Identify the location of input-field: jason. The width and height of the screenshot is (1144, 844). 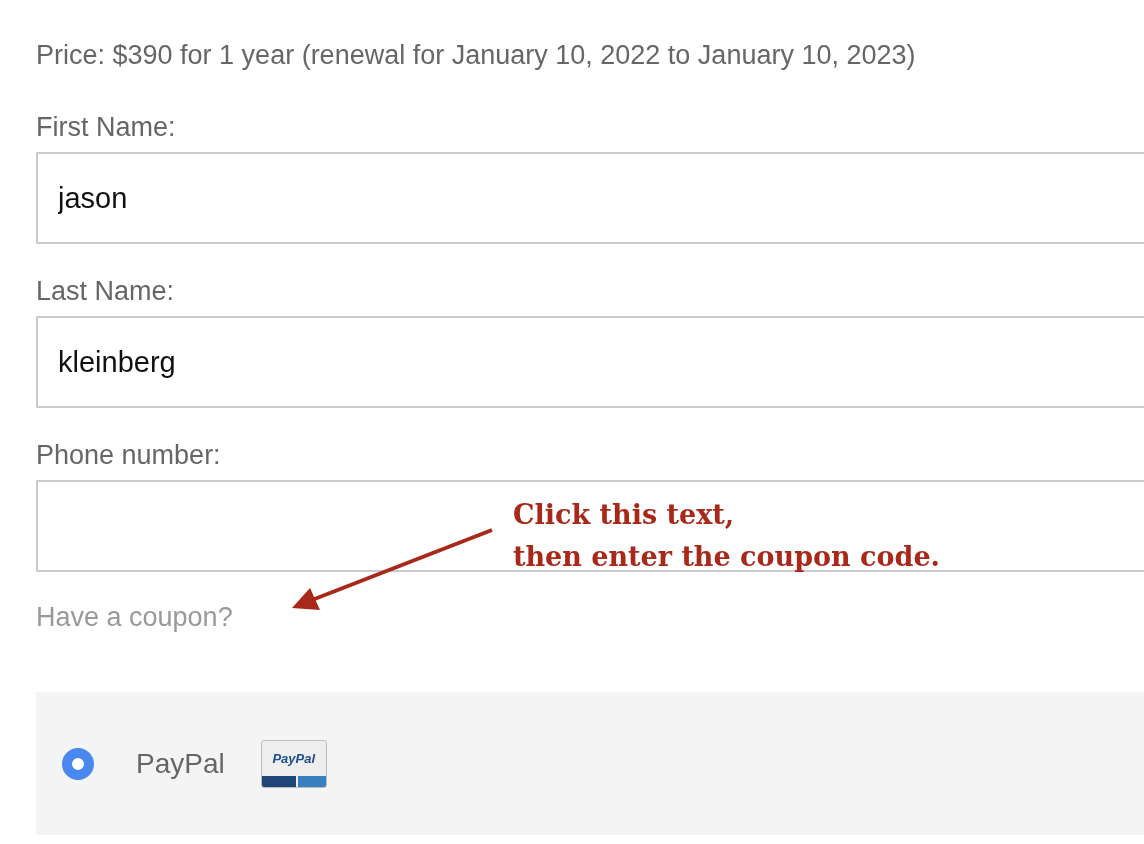
(590, 198).